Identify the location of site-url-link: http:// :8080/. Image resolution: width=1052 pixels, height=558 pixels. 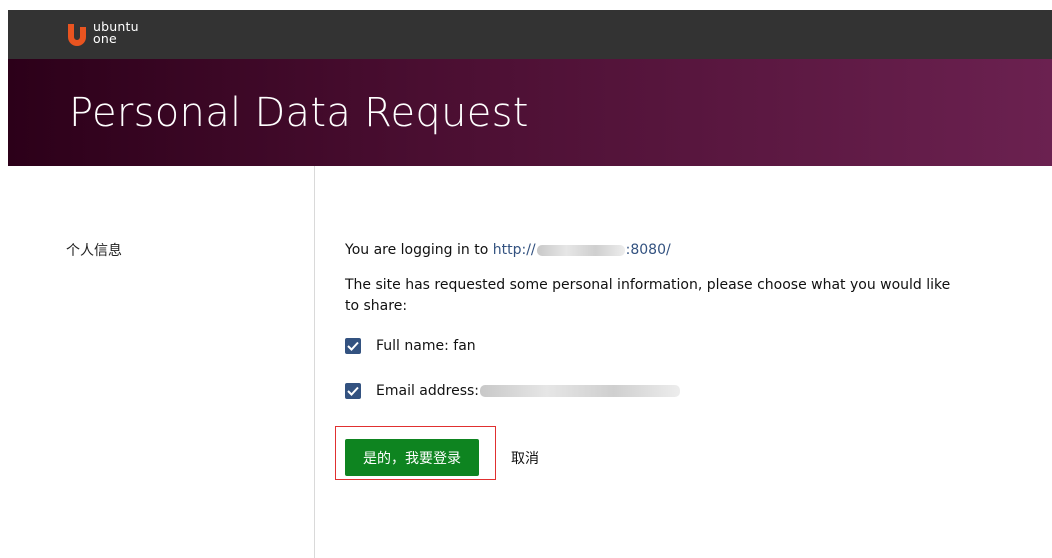
(582, 250).